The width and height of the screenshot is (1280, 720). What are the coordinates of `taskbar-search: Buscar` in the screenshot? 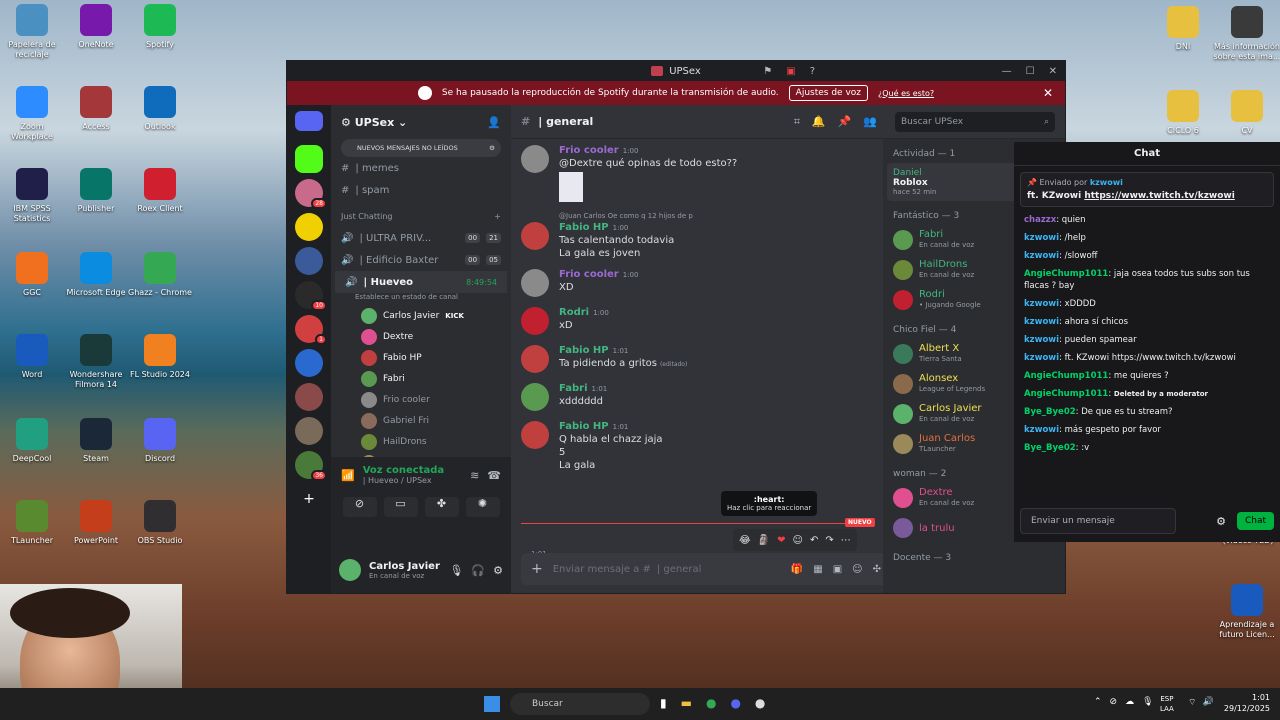 It's located at (580, 704).